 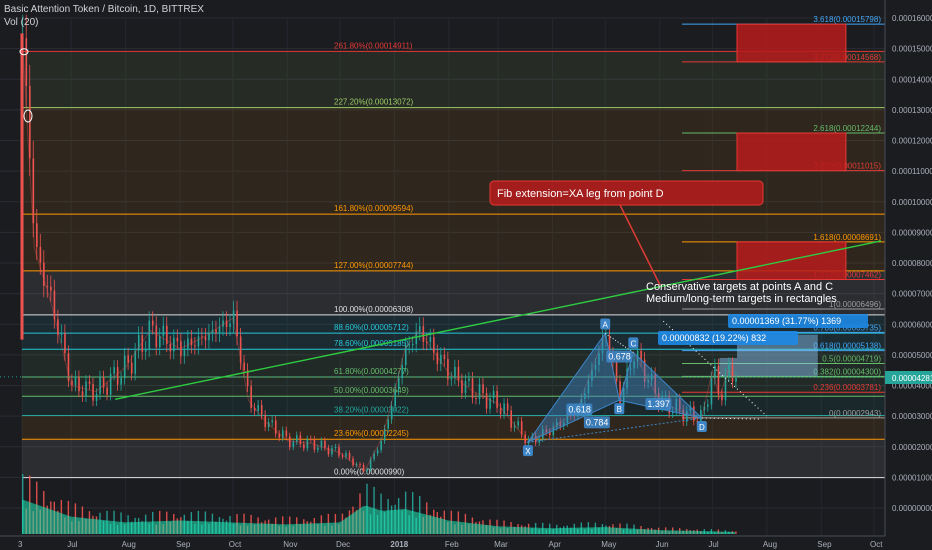 I want to click on price-tick-label: 0.00010000, so click(x=912, y=202).